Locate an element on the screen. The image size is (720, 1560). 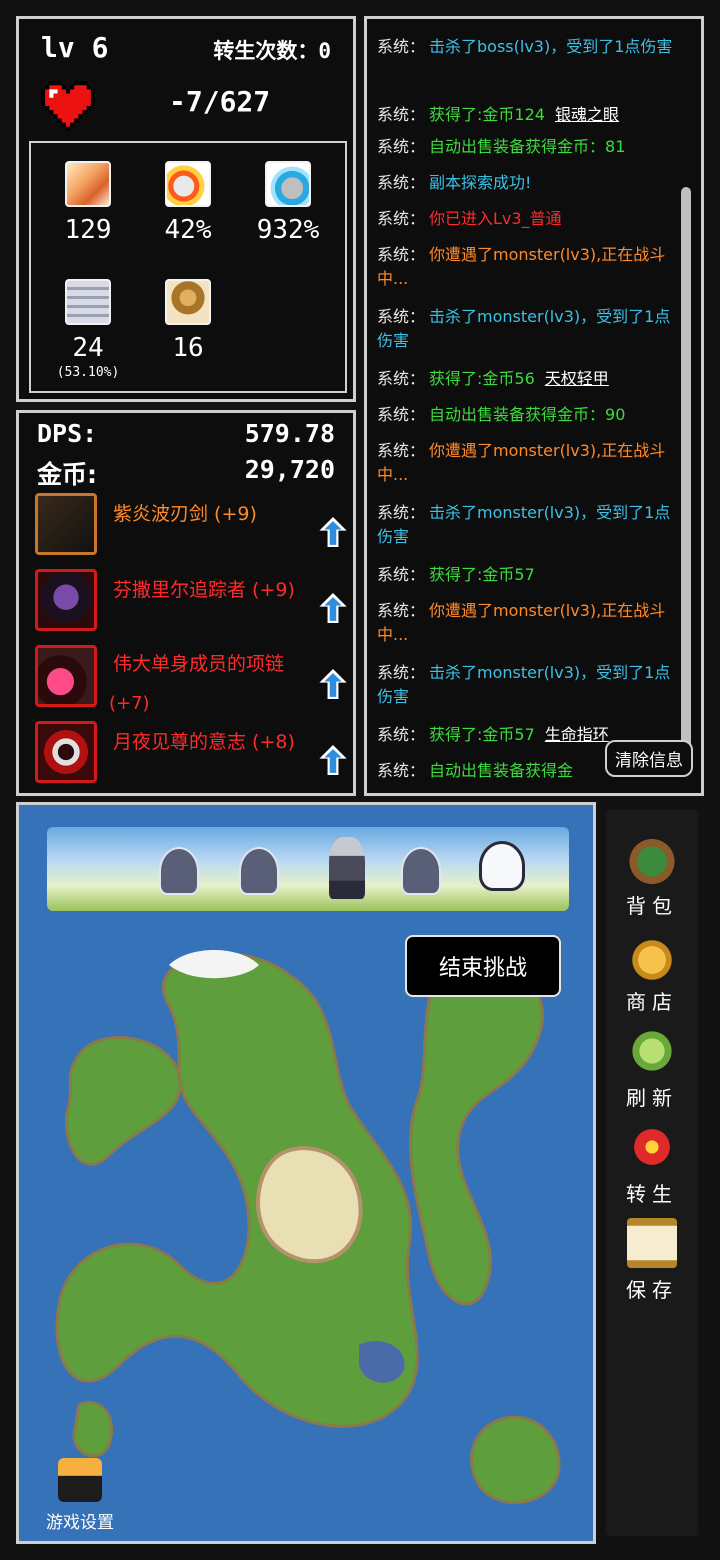
log-entry: 系统： 自动出售装备获得金币：90 is located at coordinates (527, 415).